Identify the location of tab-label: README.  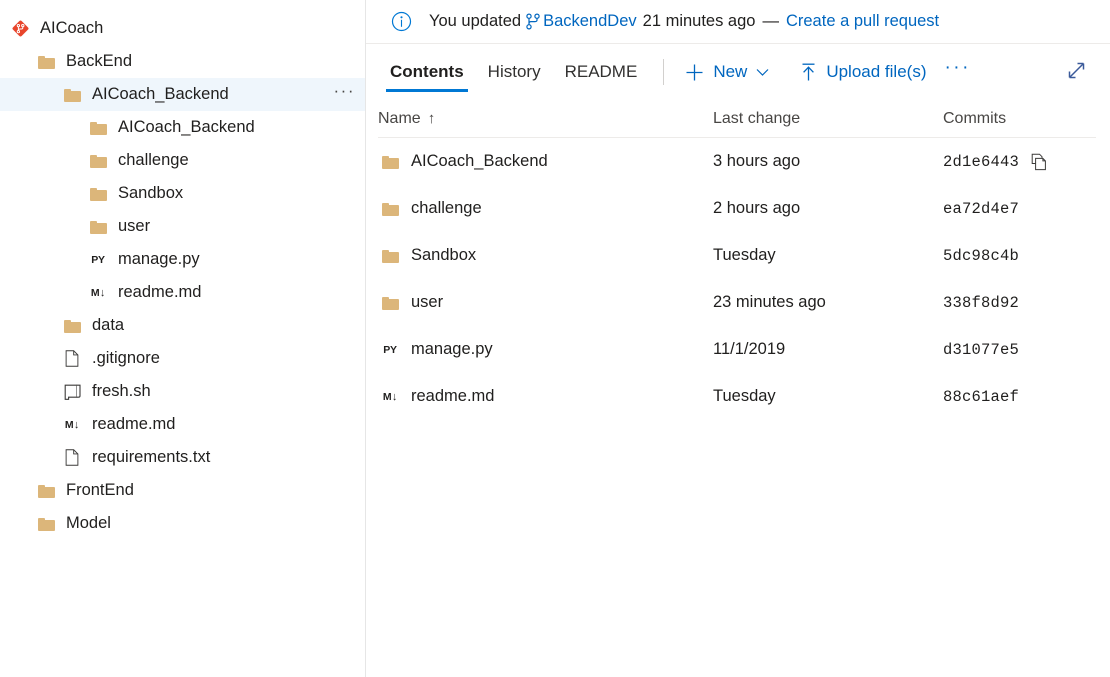
(601, 71).